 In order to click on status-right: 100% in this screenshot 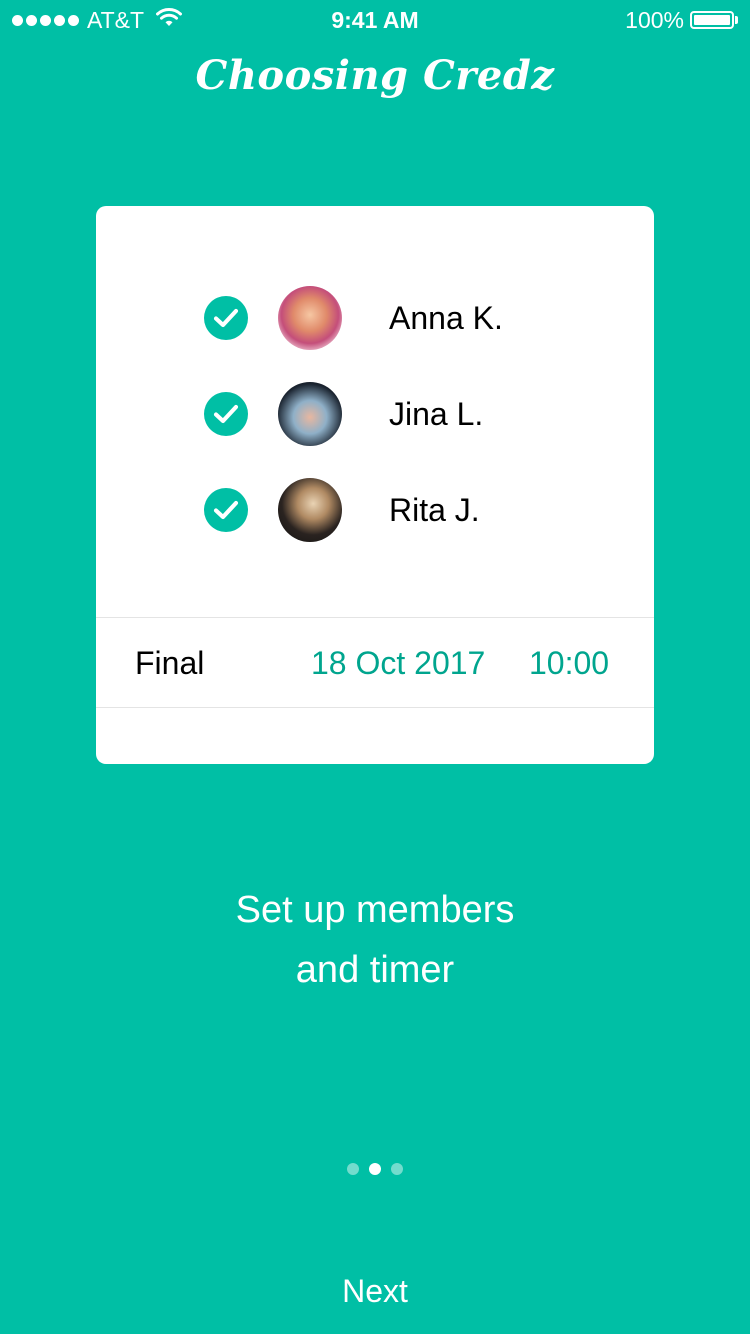, I will do `click(681, 19)`.